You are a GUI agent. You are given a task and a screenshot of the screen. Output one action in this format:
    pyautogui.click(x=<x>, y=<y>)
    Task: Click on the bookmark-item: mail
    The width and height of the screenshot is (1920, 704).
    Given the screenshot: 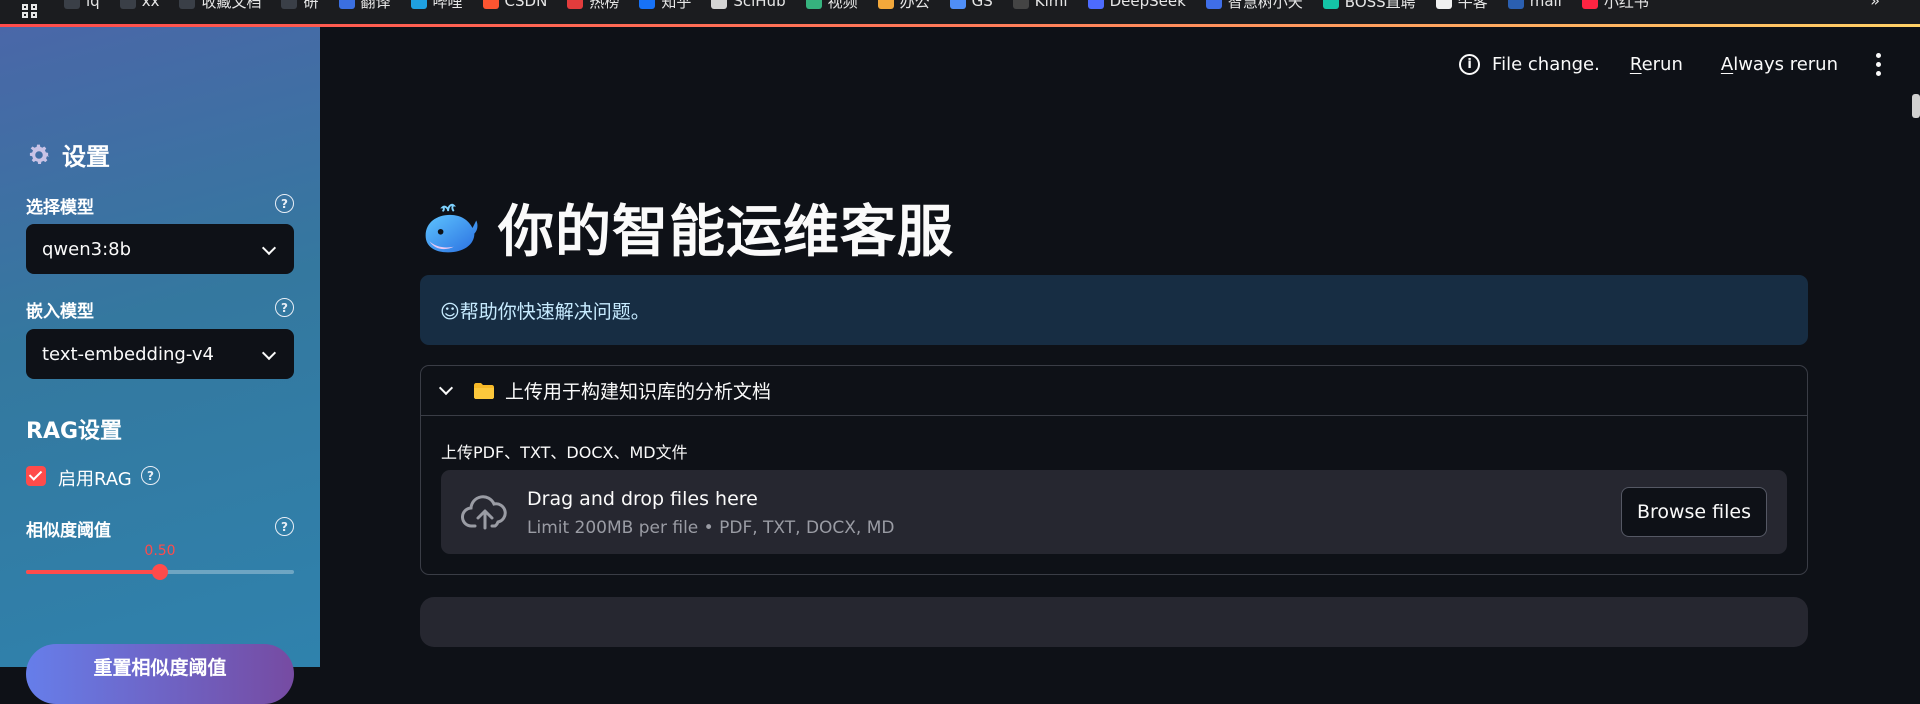 What is the action you would take?
    pyautogui.click(x=1534, y=6)
    